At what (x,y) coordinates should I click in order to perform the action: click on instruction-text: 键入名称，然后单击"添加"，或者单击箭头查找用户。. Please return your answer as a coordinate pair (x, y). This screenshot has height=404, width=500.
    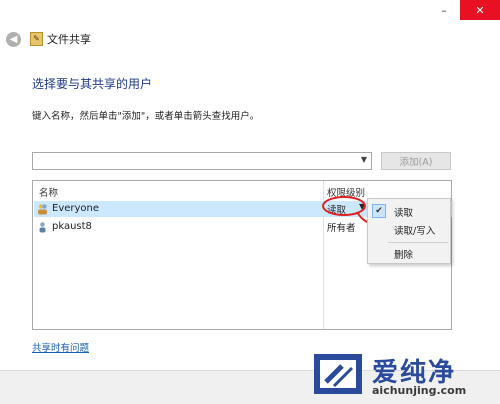
    Looking at the image, I should click on (146, 116).